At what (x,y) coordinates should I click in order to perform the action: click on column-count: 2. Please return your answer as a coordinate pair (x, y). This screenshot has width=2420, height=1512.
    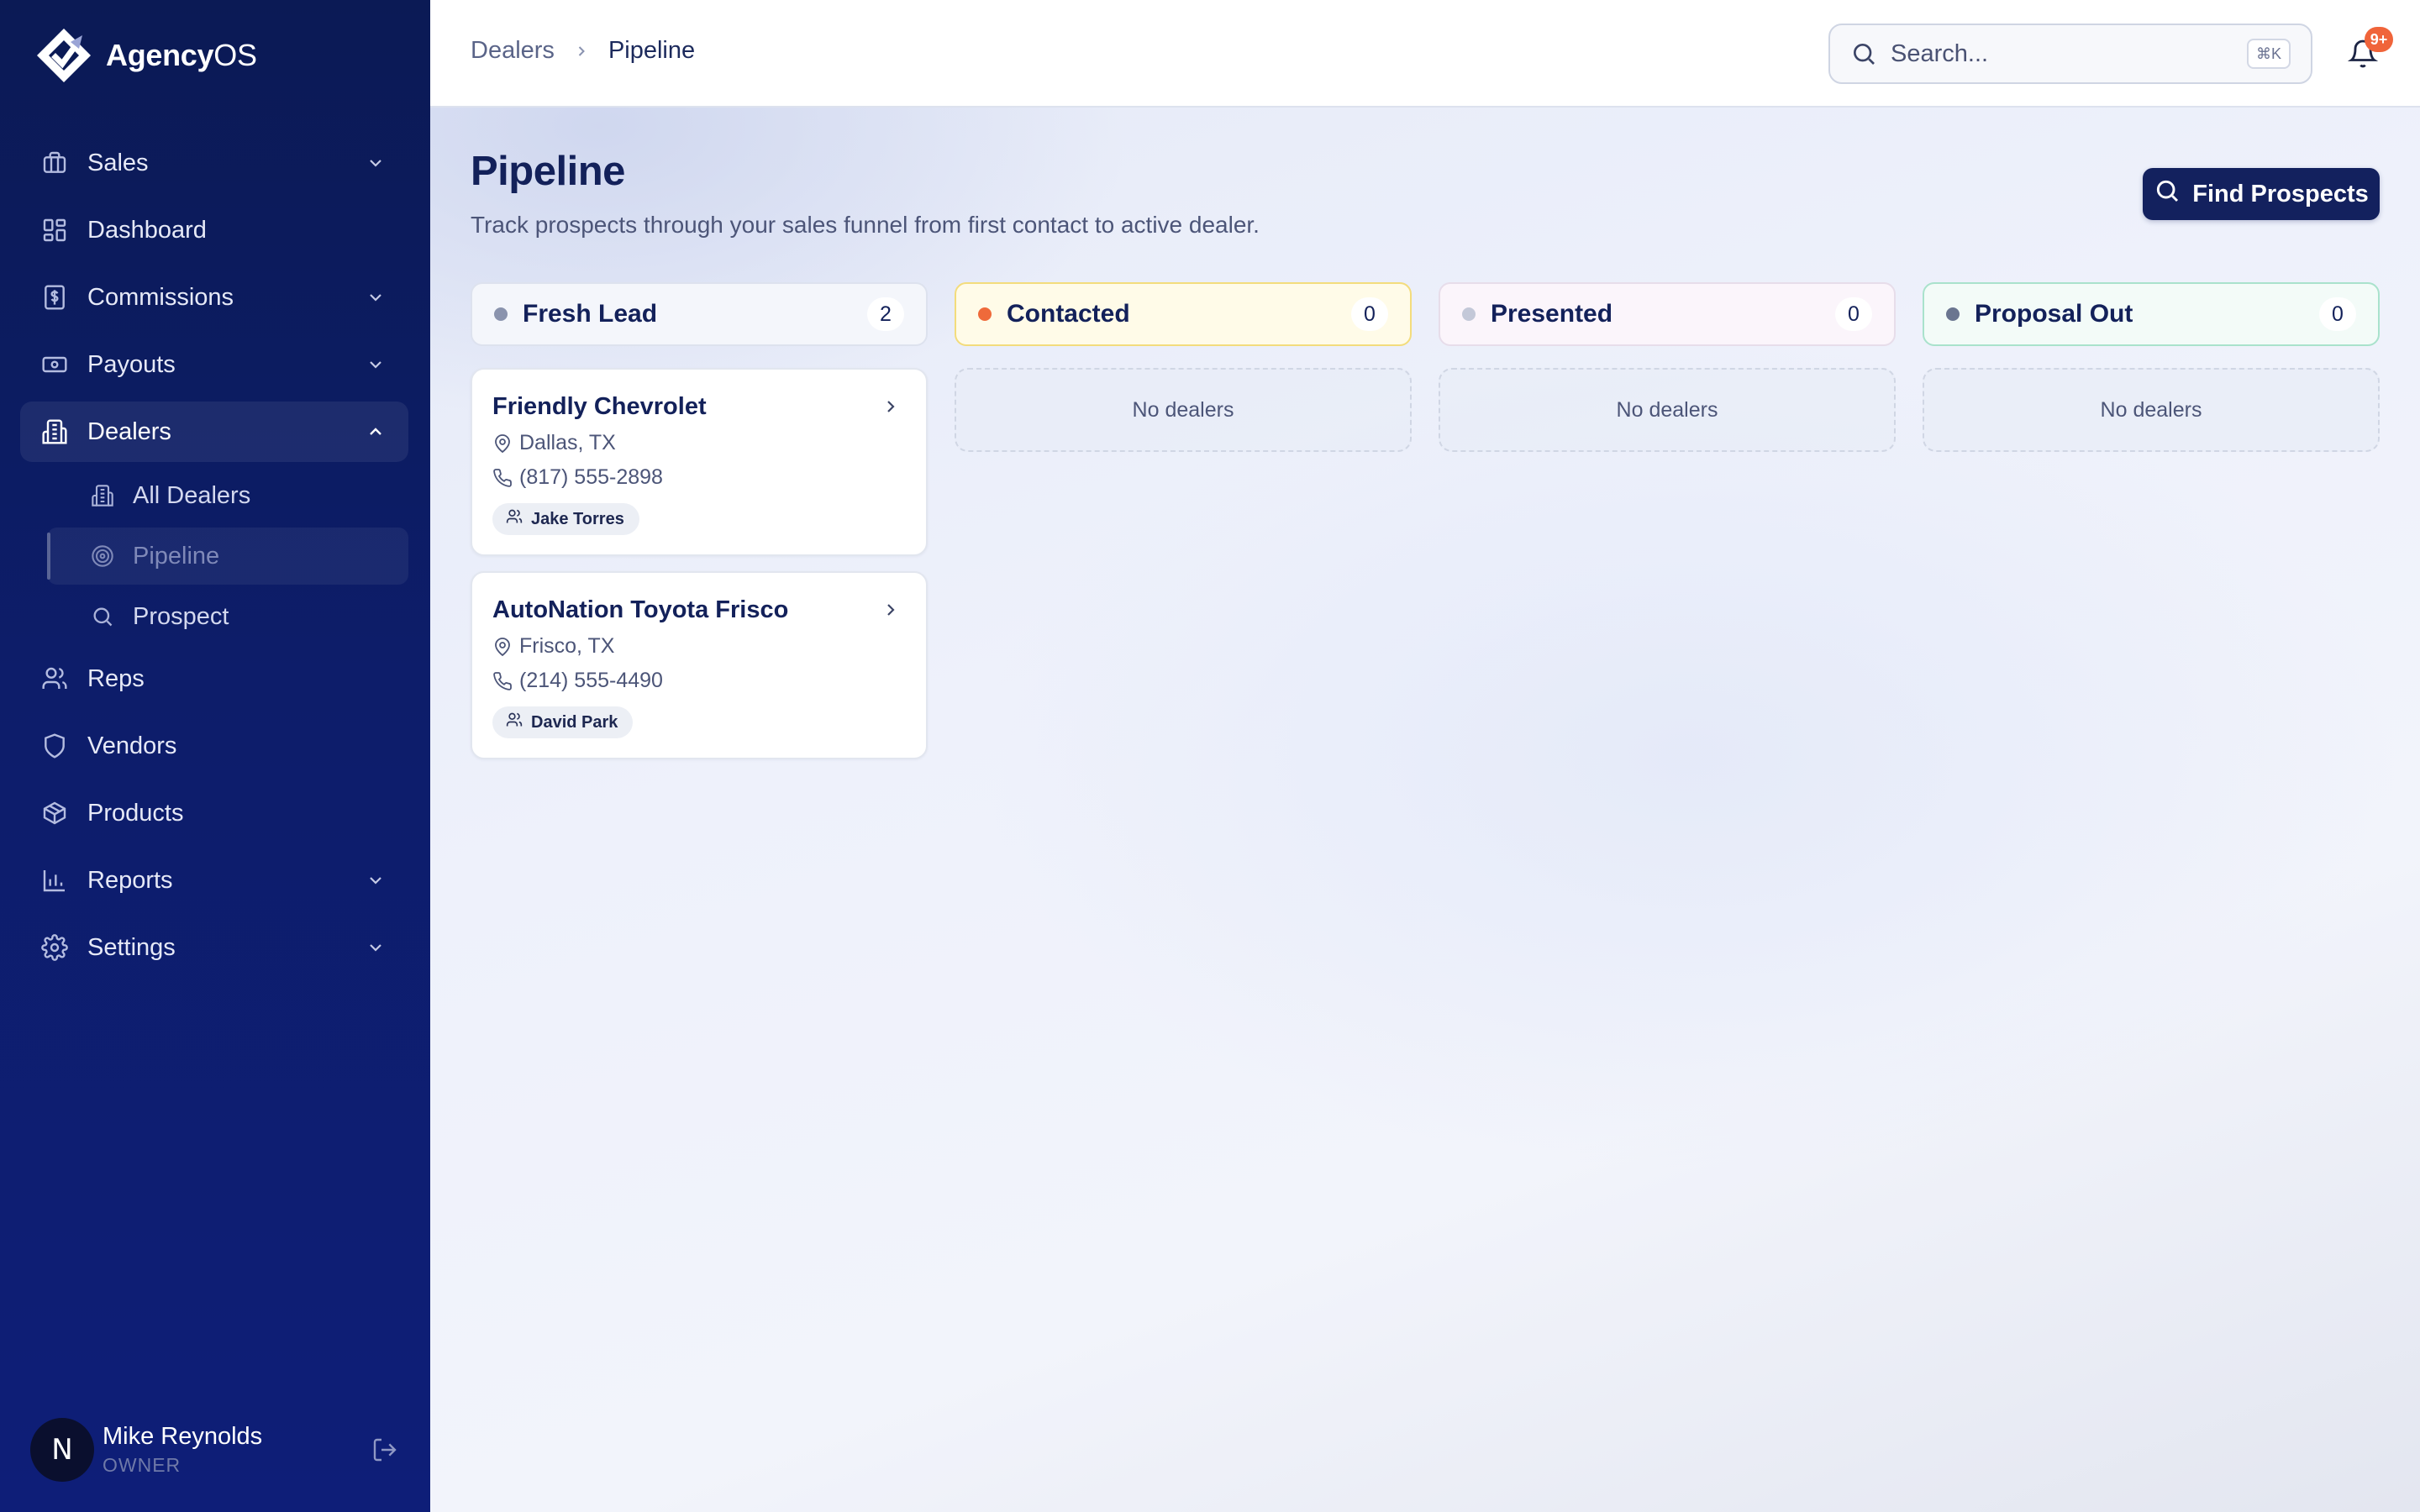
    Looking at the image, I should click on (885, 314).